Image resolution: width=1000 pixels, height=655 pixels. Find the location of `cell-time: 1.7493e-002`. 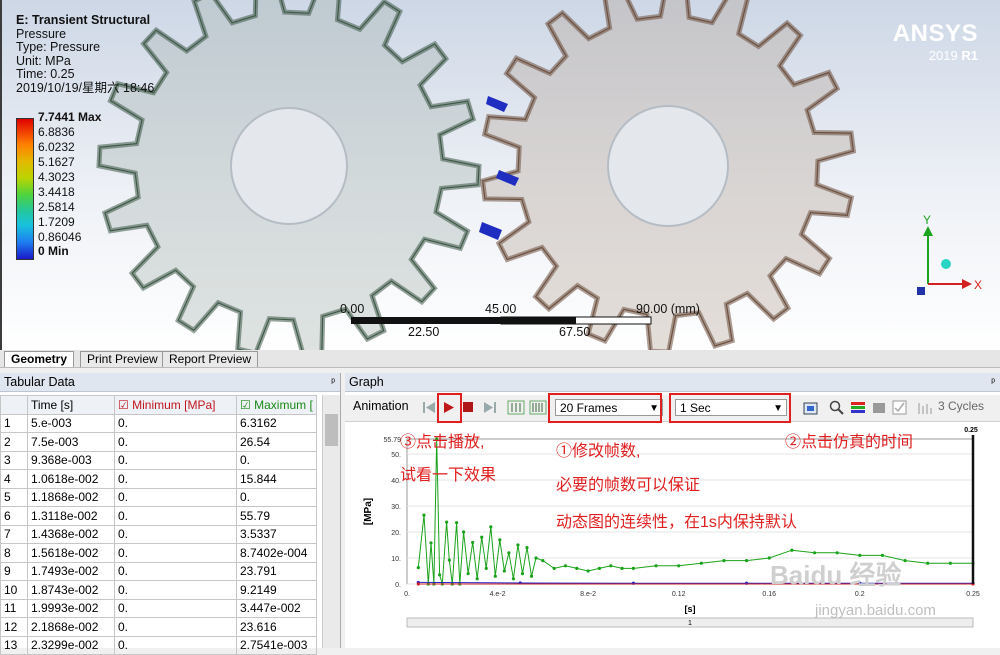

cell-time: 1.7493e-002 is located at coordinates (71, 571).